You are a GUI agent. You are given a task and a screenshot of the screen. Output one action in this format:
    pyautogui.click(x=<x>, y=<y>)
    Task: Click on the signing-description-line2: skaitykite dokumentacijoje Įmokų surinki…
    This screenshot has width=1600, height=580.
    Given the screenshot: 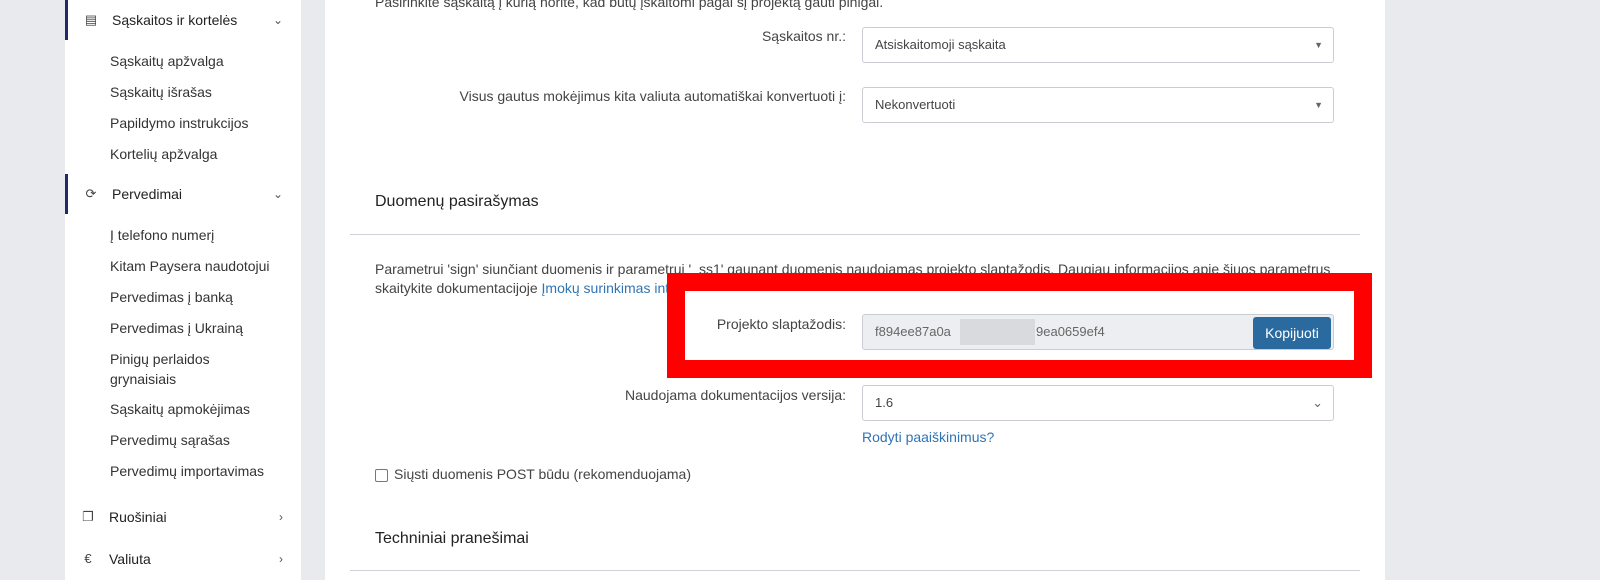 What is the action you would take?
    pyautogui.click(x=522, y=288)
    